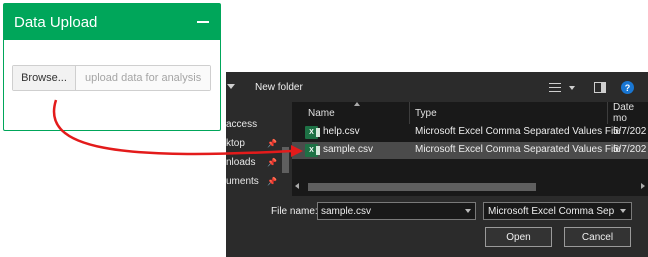 This screenshot has height=257, width=648. Describe the element at coordinates (235, 143) in the screenshot. I see `nav-item-desktop: ktop` at that location.